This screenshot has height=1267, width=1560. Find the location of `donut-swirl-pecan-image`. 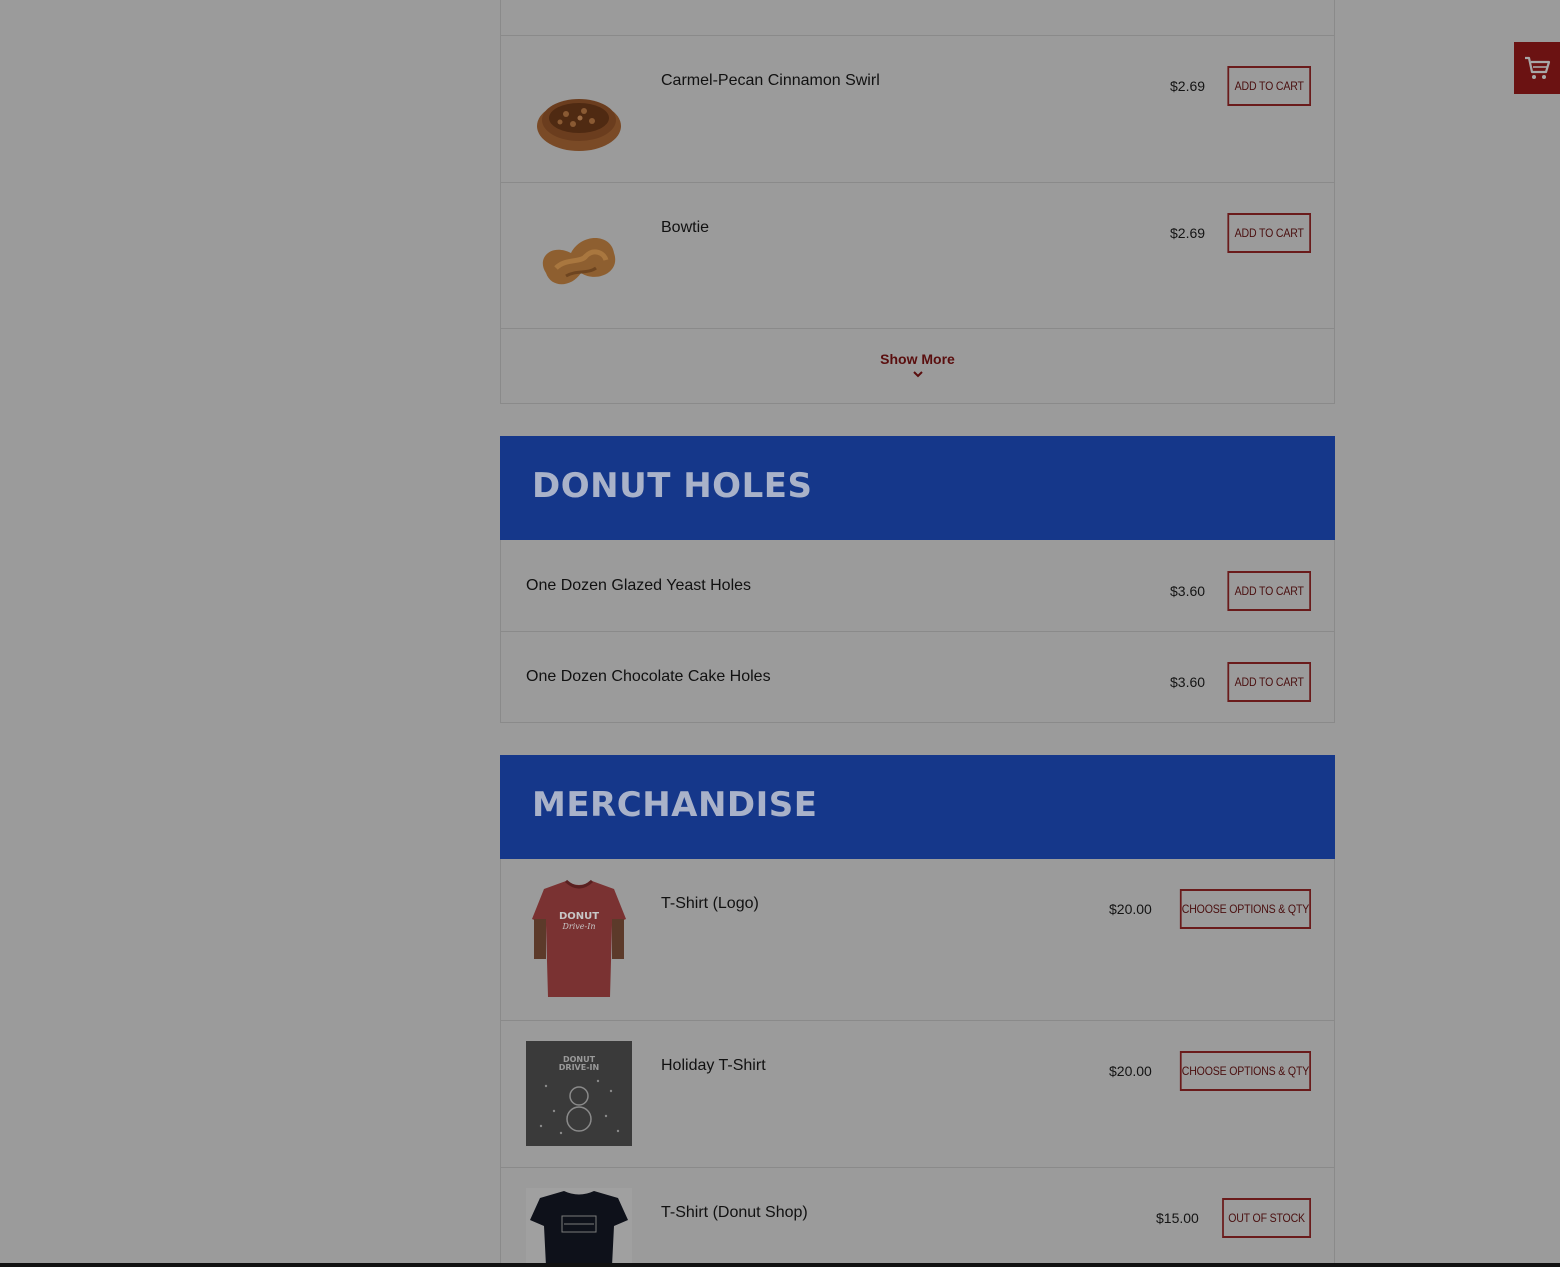

donut-swirl-pecan-image is located at coordinates (579, 125).